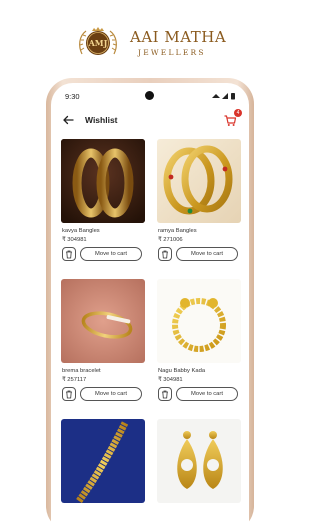 The height and width of the screenshot is (532, 320). I want to click on product-name: kavya Bangles, so click(81, 231).